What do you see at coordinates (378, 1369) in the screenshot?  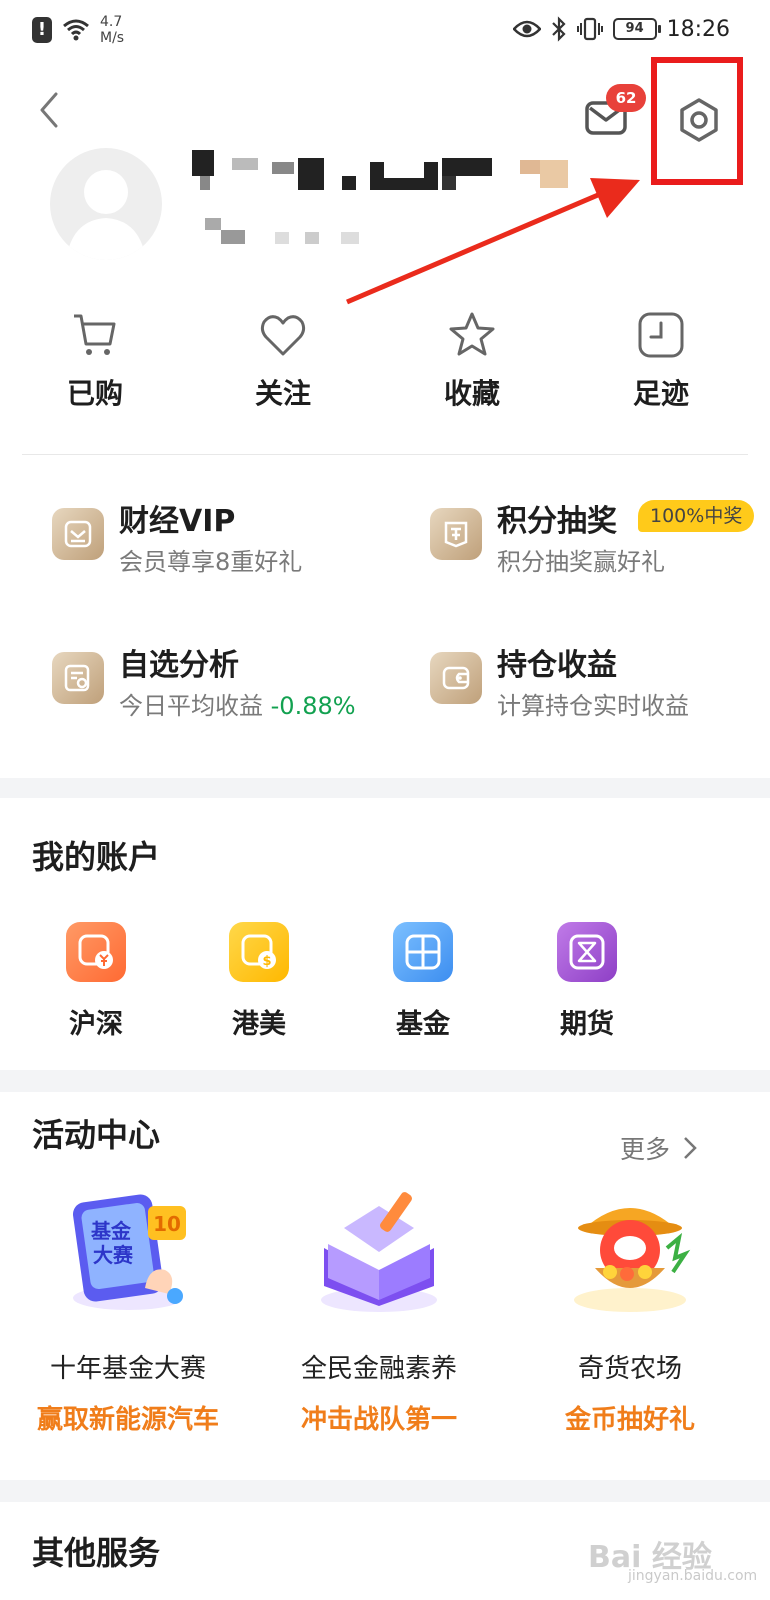 I see `activity-name: 全民金融素养` at bounding box center [378, 1369].